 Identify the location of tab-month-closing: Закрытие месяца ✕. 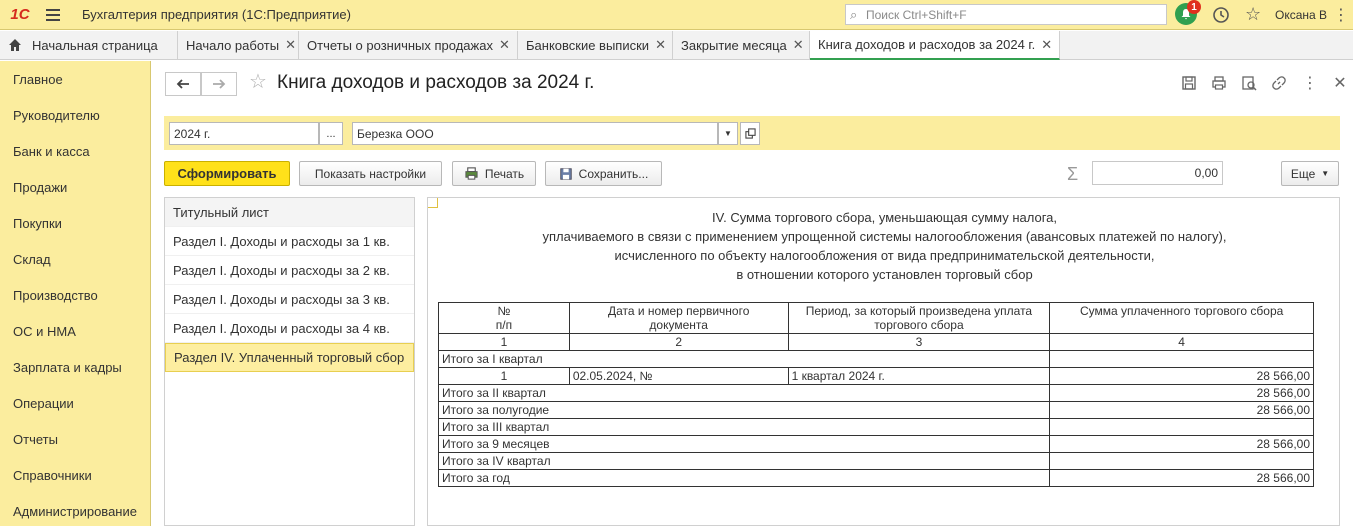
(741, 45).